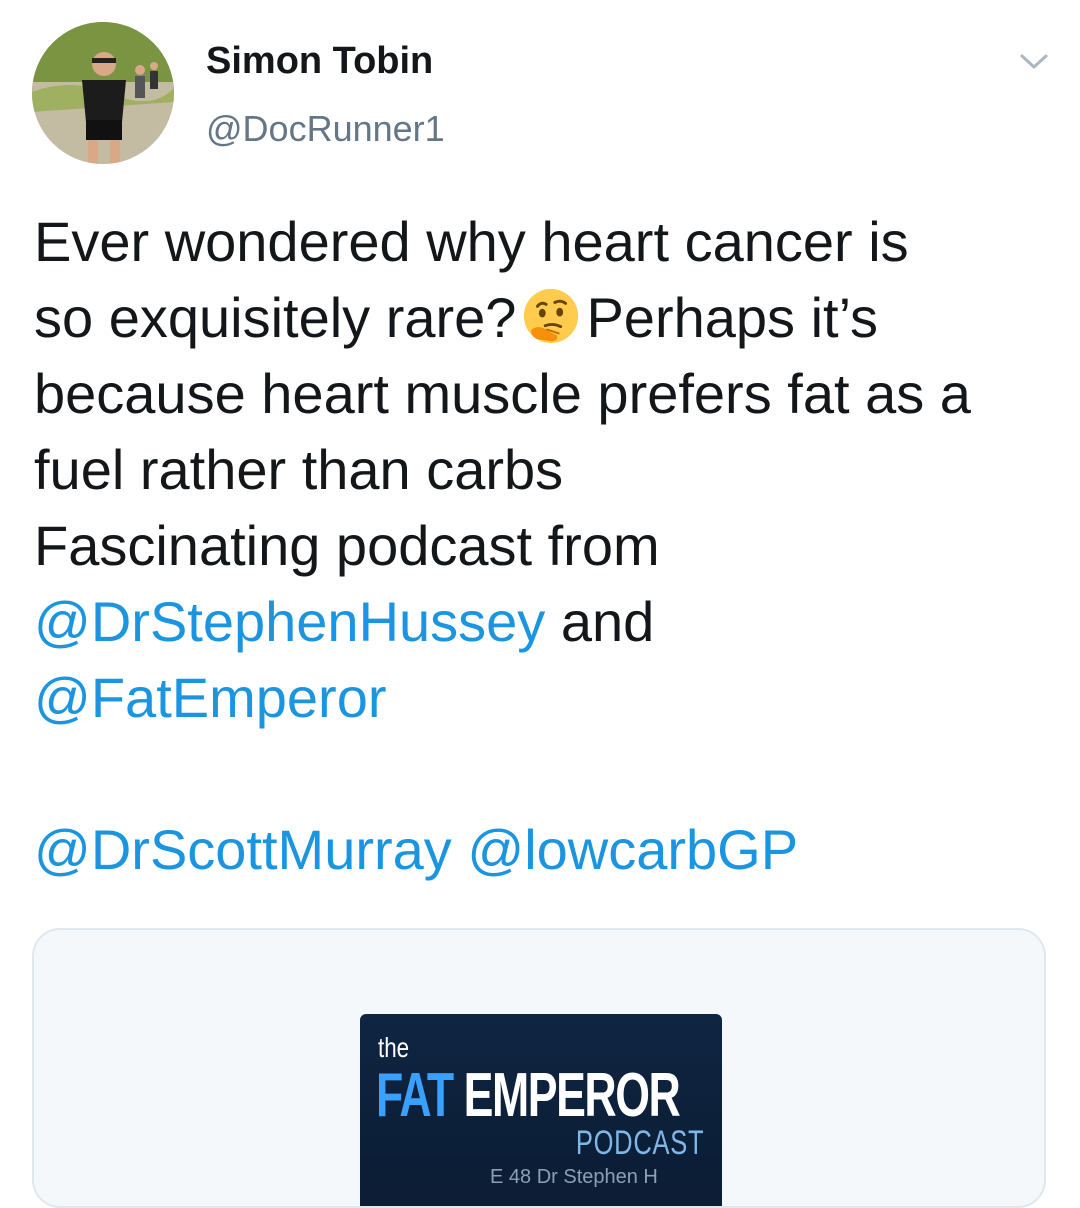 This screenshot has width=1080, height=1208. I want to click on tweet-line: @DrStephenHussey and, so click(544, 622).